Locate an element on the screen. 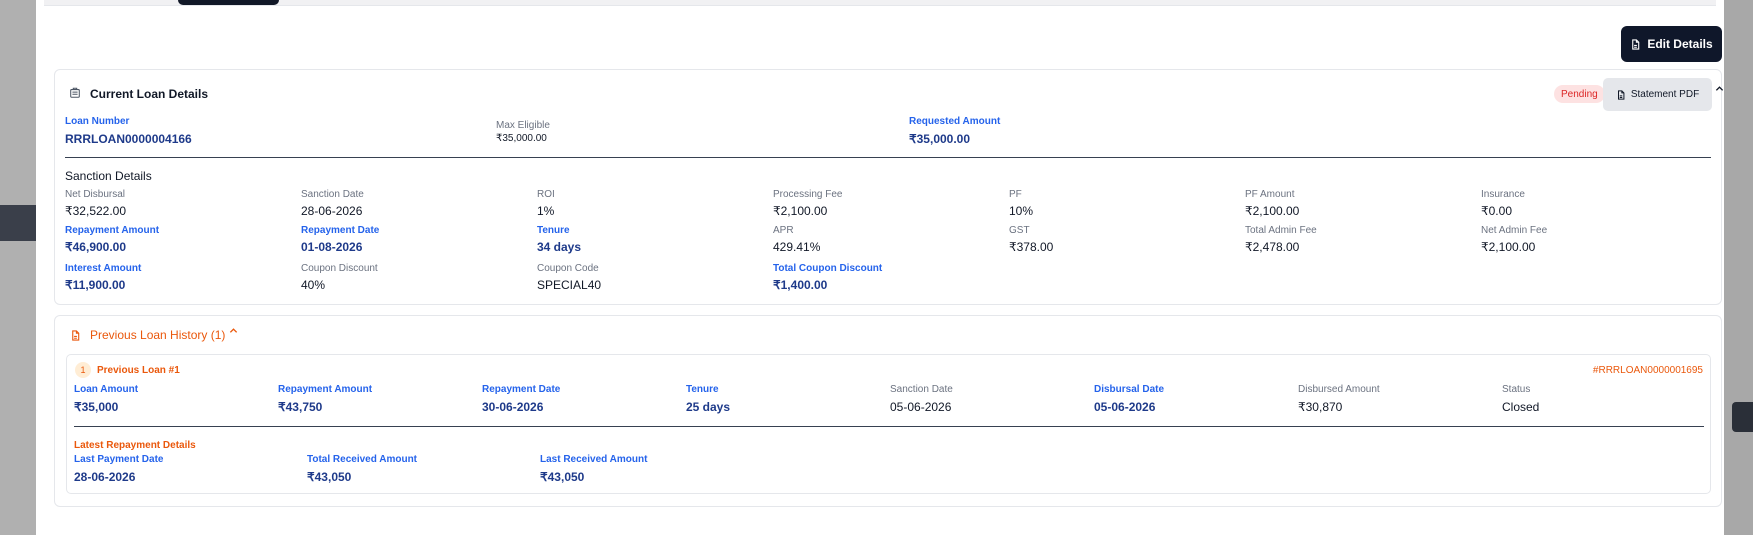 This screenshot has width=1753, height=535. sanction-field-label: Net Disbursal is located at coordinates (95, 194).